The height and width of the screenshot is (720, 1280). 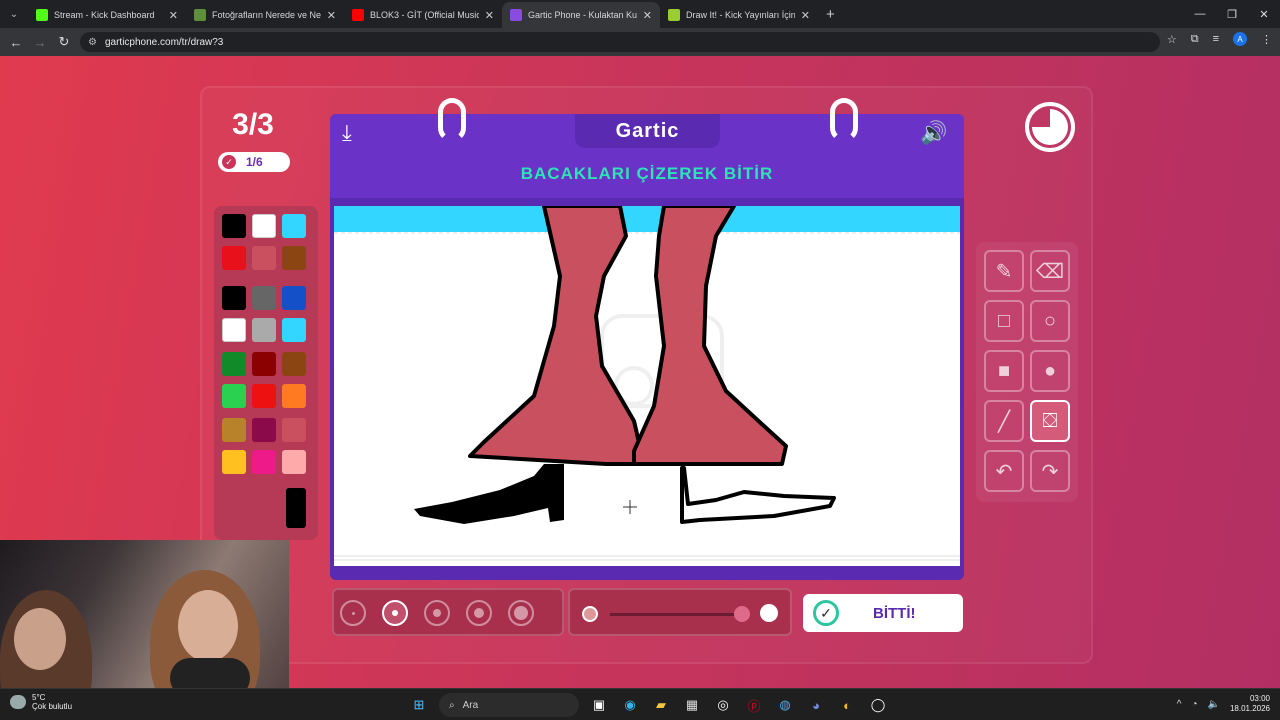 I want to click on pencil-icon: ✎, so click(x=1004, y=271).